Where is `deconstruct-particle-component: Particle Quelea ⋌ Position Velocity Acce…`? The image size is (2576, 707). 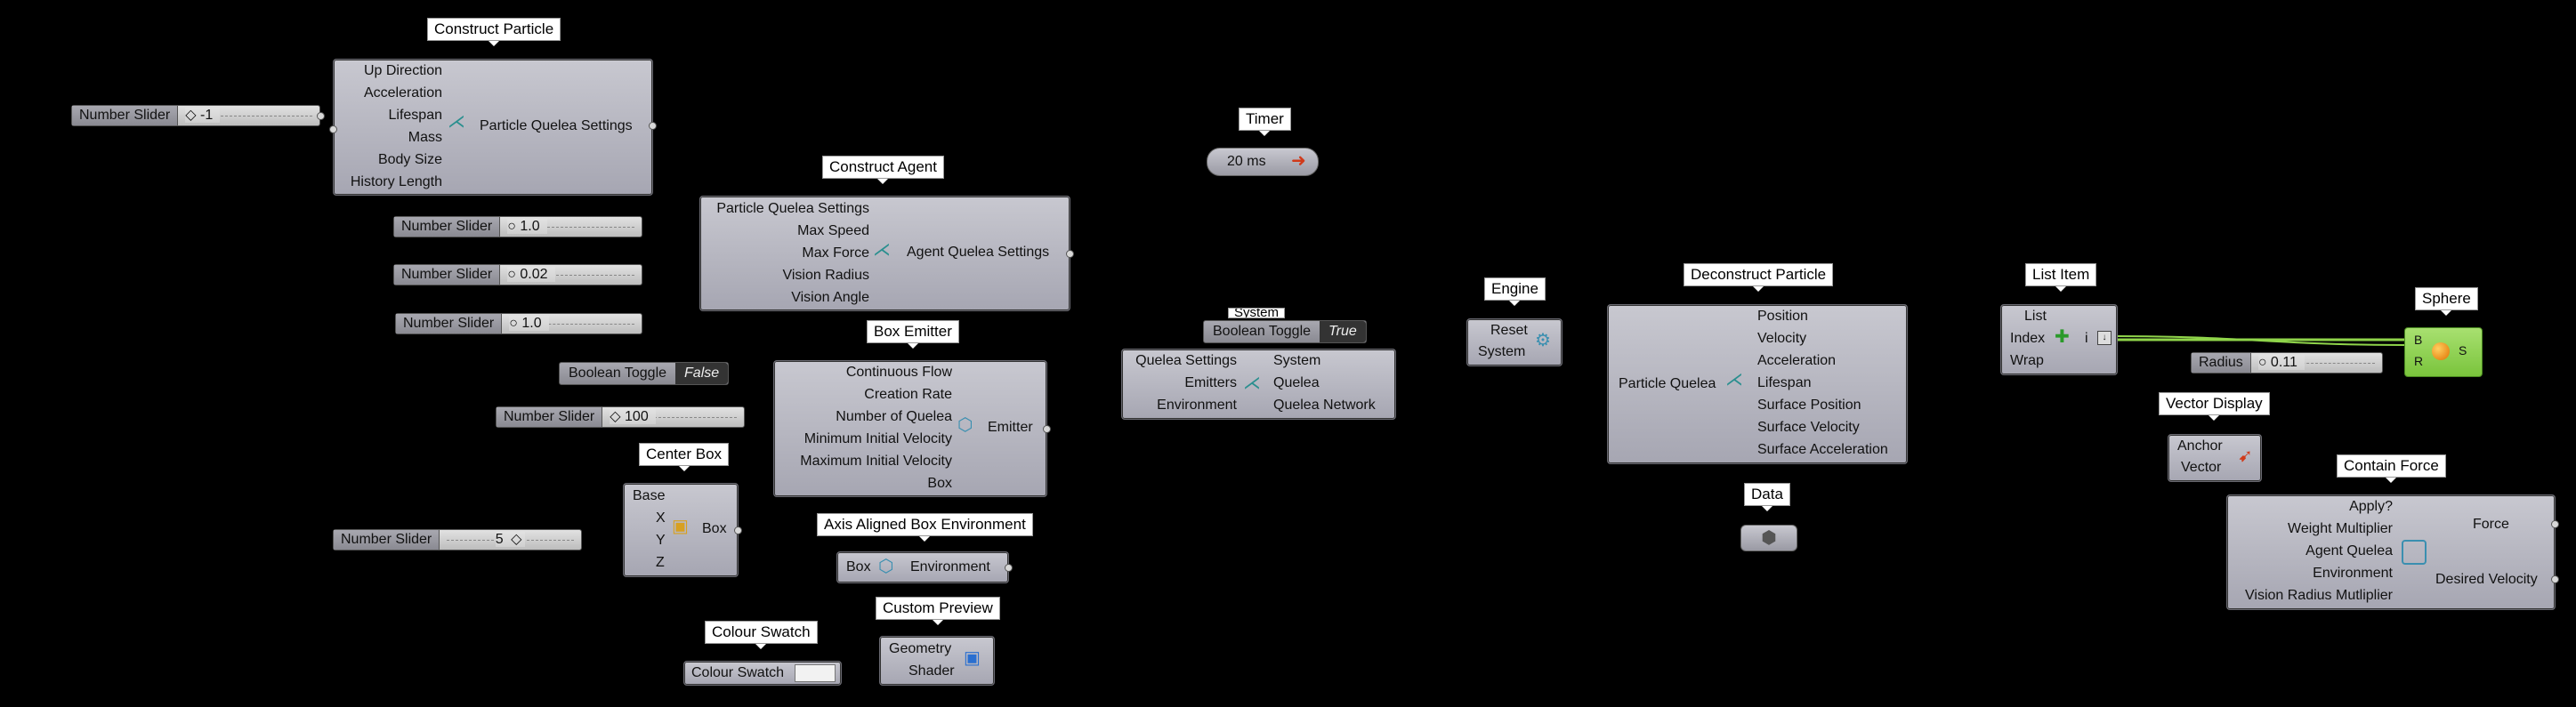
deconstruct-particle-component: Particle Quelea ⋌ Position Velocity Acce… is located at coordinates (1757, 384).